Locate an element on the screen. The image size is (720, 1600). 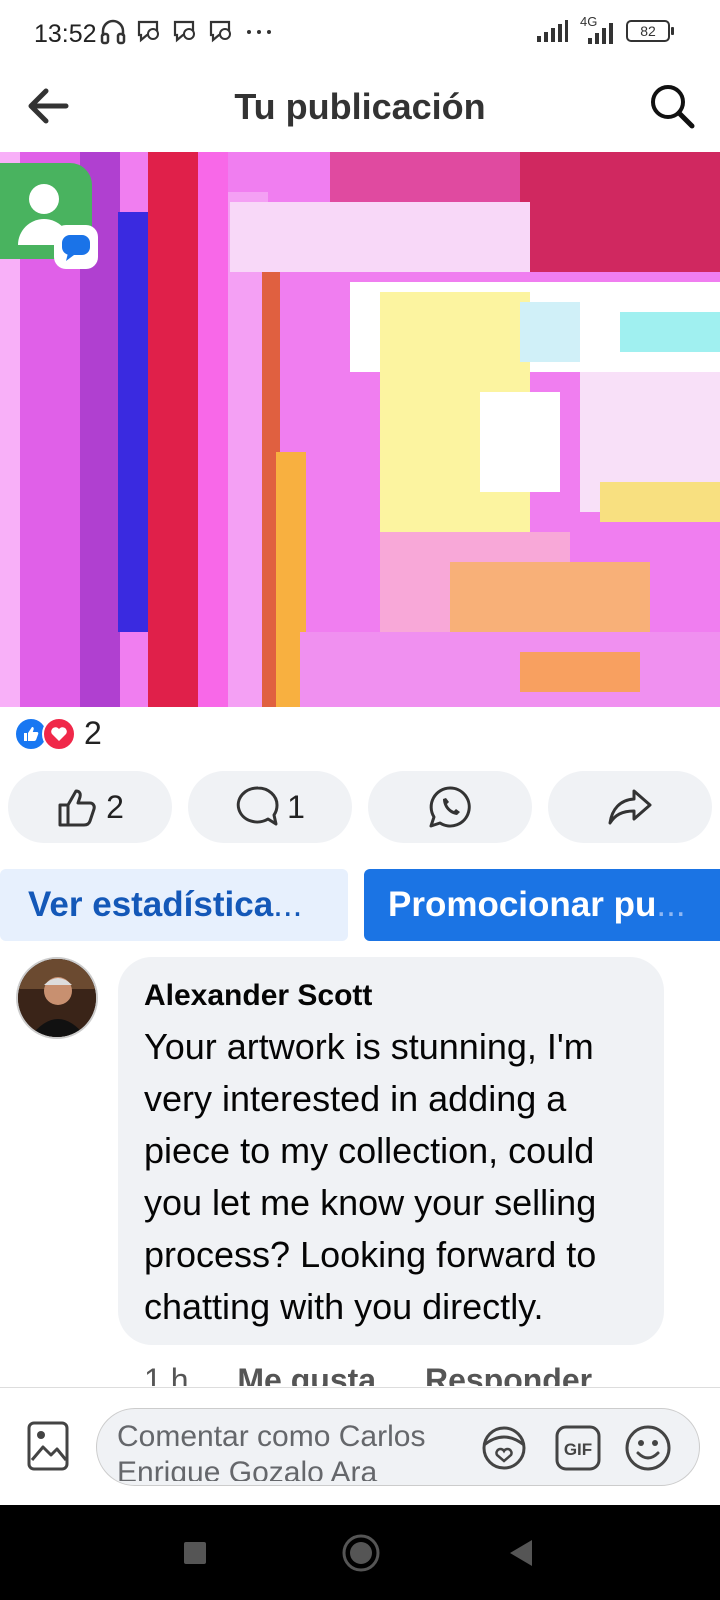
comment-reply-button: Responder is located at coordinates (508, 1374).